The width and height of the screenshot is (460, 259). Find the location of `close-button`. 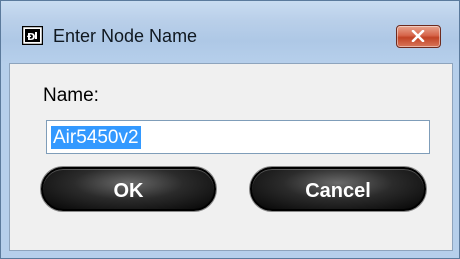

close-button is located at coordinates (418, 36).